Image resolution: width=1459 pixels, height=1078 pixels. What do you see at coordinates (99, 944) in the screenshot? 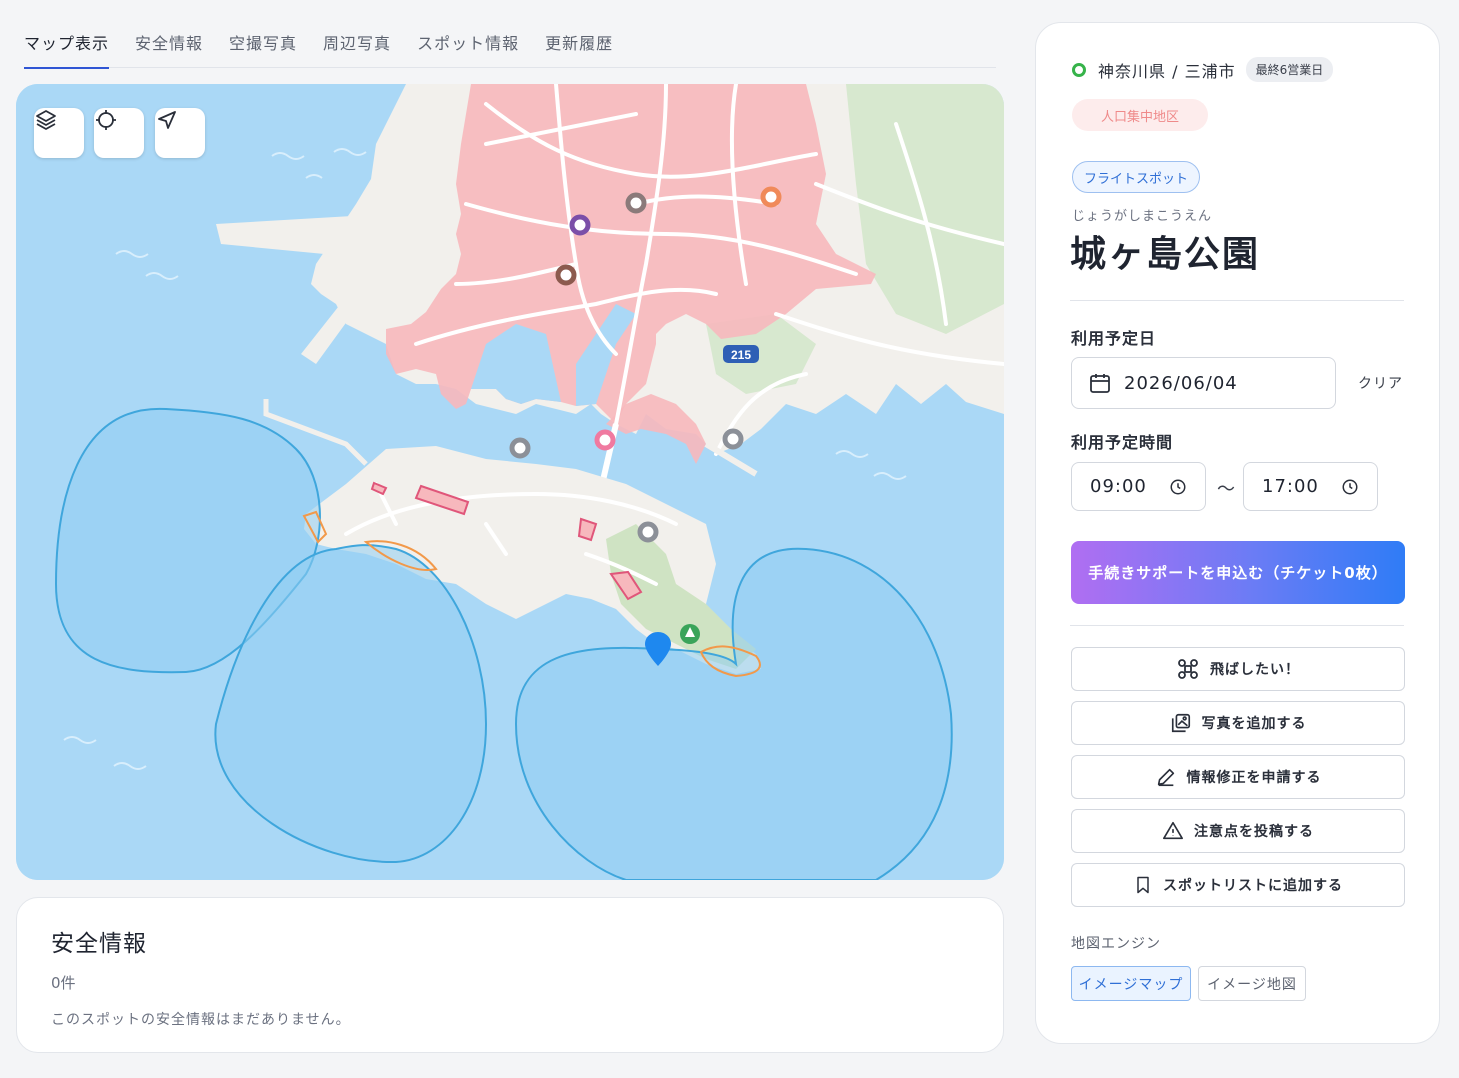
I see `safety-title: 安全情報` at bounding box center [99, 944].